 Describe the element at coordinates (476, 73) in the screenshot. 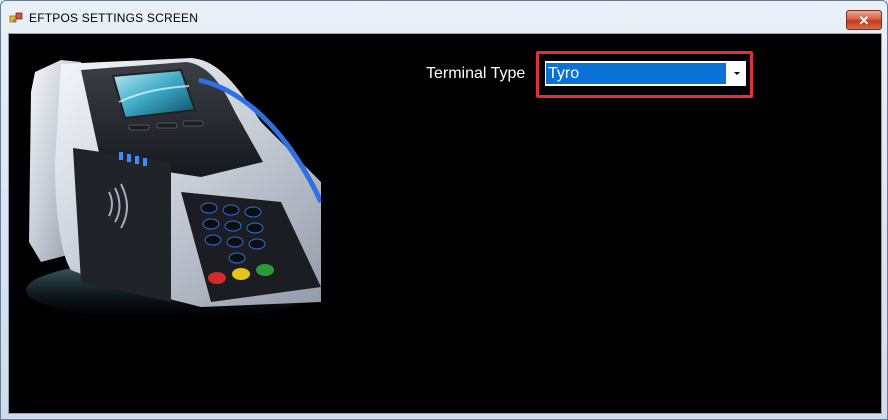

I see `terminal-type-label: Terminal Type` at that location.